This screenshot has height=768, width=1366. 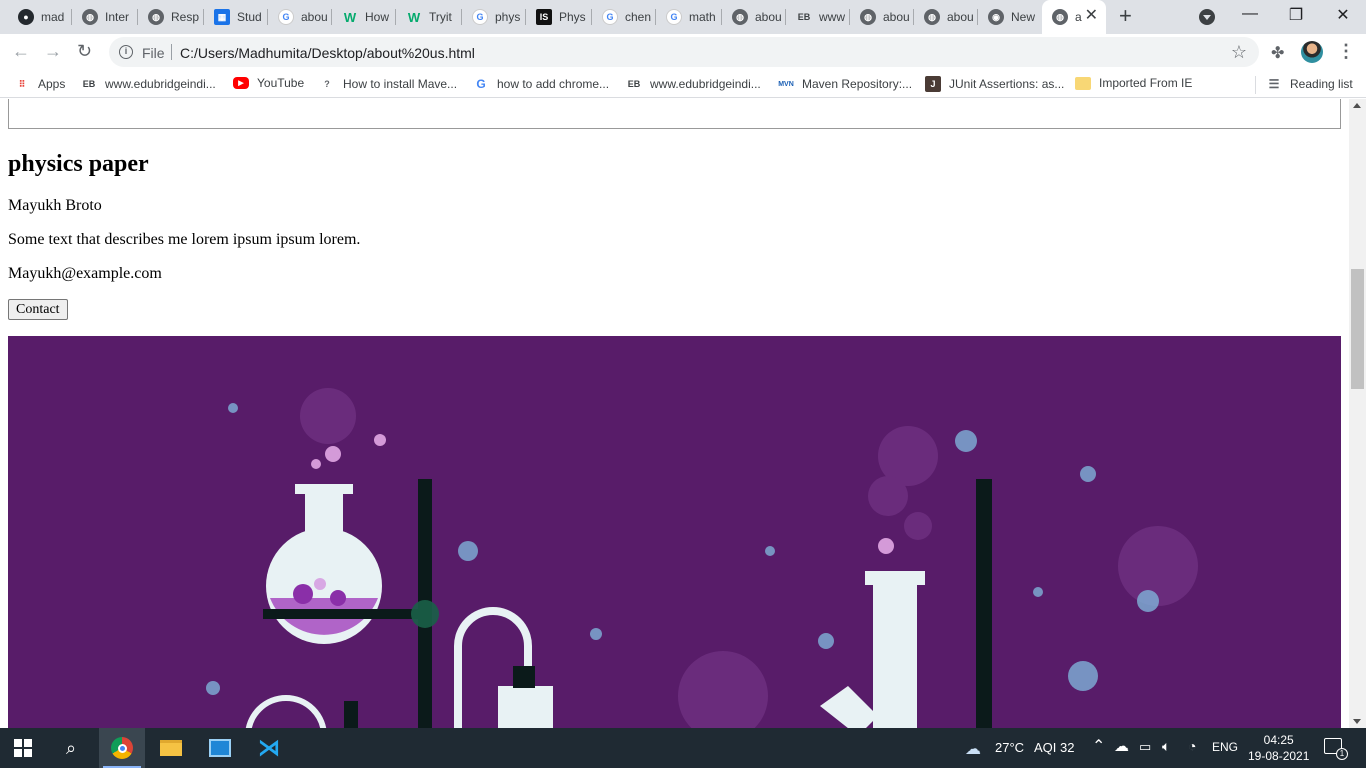 I want to click on tab-title: chen, so click(x=638, y=17).